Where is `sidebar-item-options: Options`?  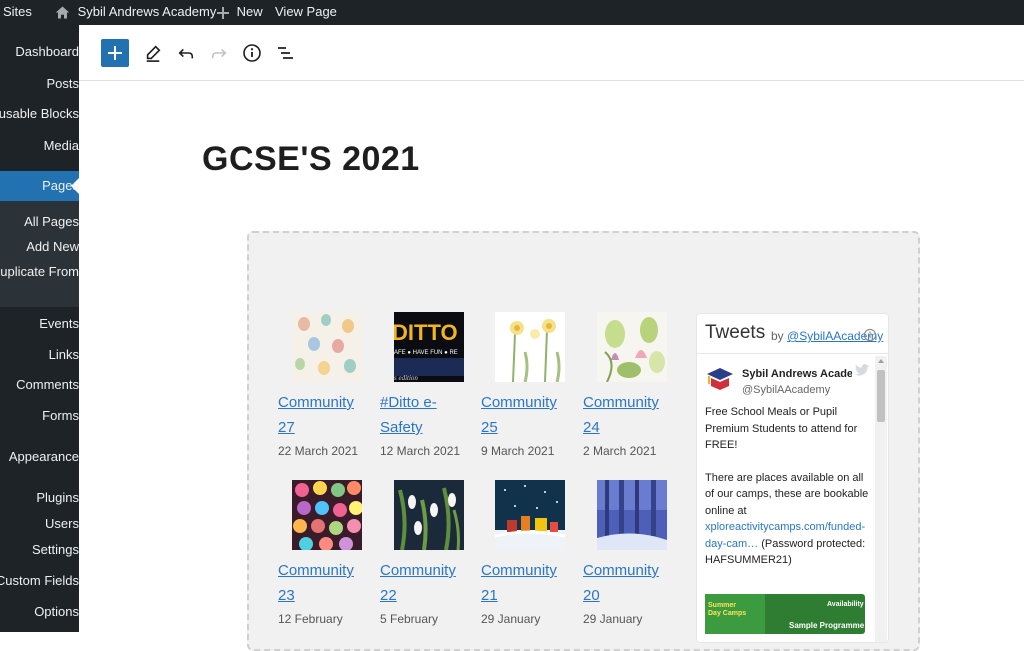 sidebar-item-options: Options is located at coordinates (39, 612).